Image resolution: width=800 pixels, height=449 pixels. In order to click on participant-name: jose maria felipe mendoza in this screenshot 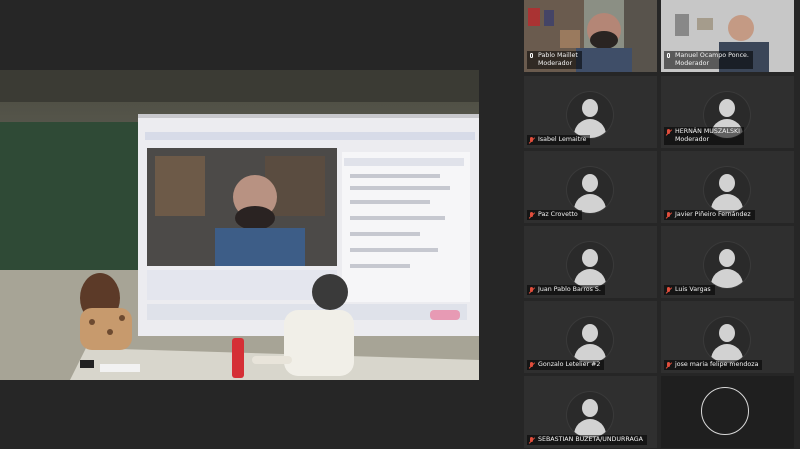, I will do `click(717, 364)`.